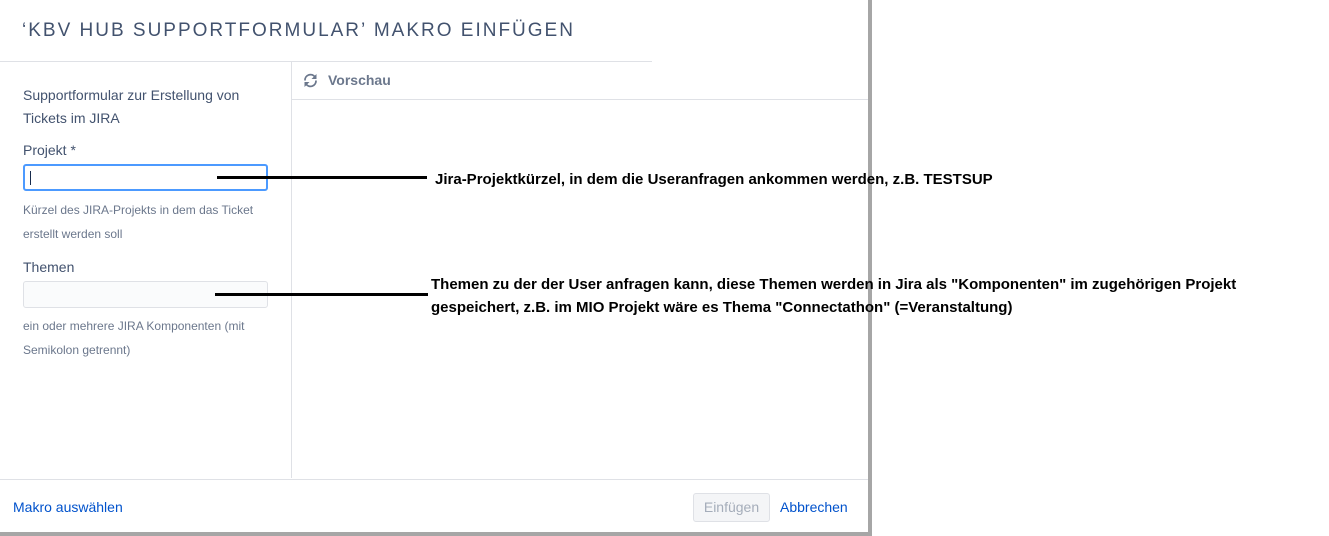 This screenshot has width=1329, height=536. What do you see at coordinates (68, 507) in the screenshot?
I see `select-macro-link: Makro auswählen` at bounding box center [68, 507].